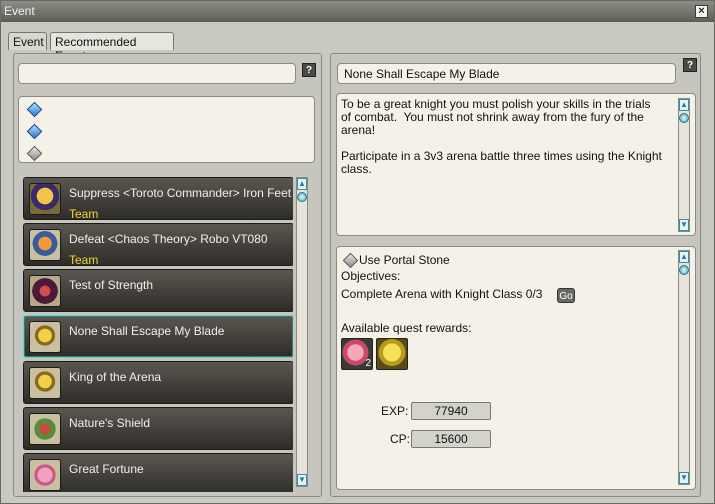 Image resolution: width=715 pixels, height=504 pixels. I want to click on filter-gray-diamond-icon, so click(34, 153).